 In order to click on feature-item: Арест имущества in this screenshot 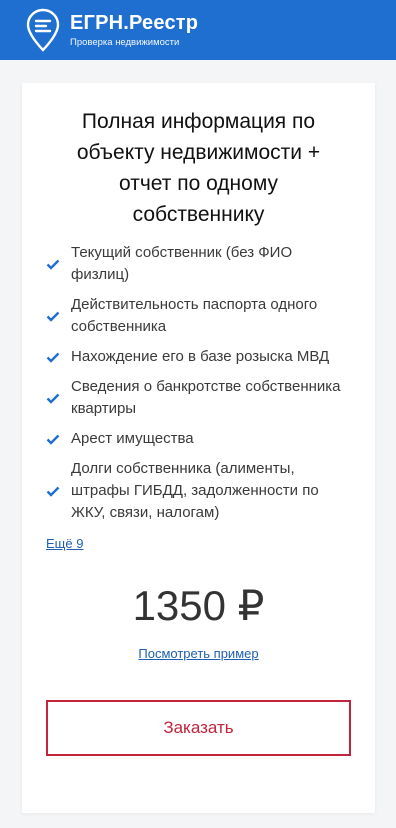, I will do `click(198, 439)`.